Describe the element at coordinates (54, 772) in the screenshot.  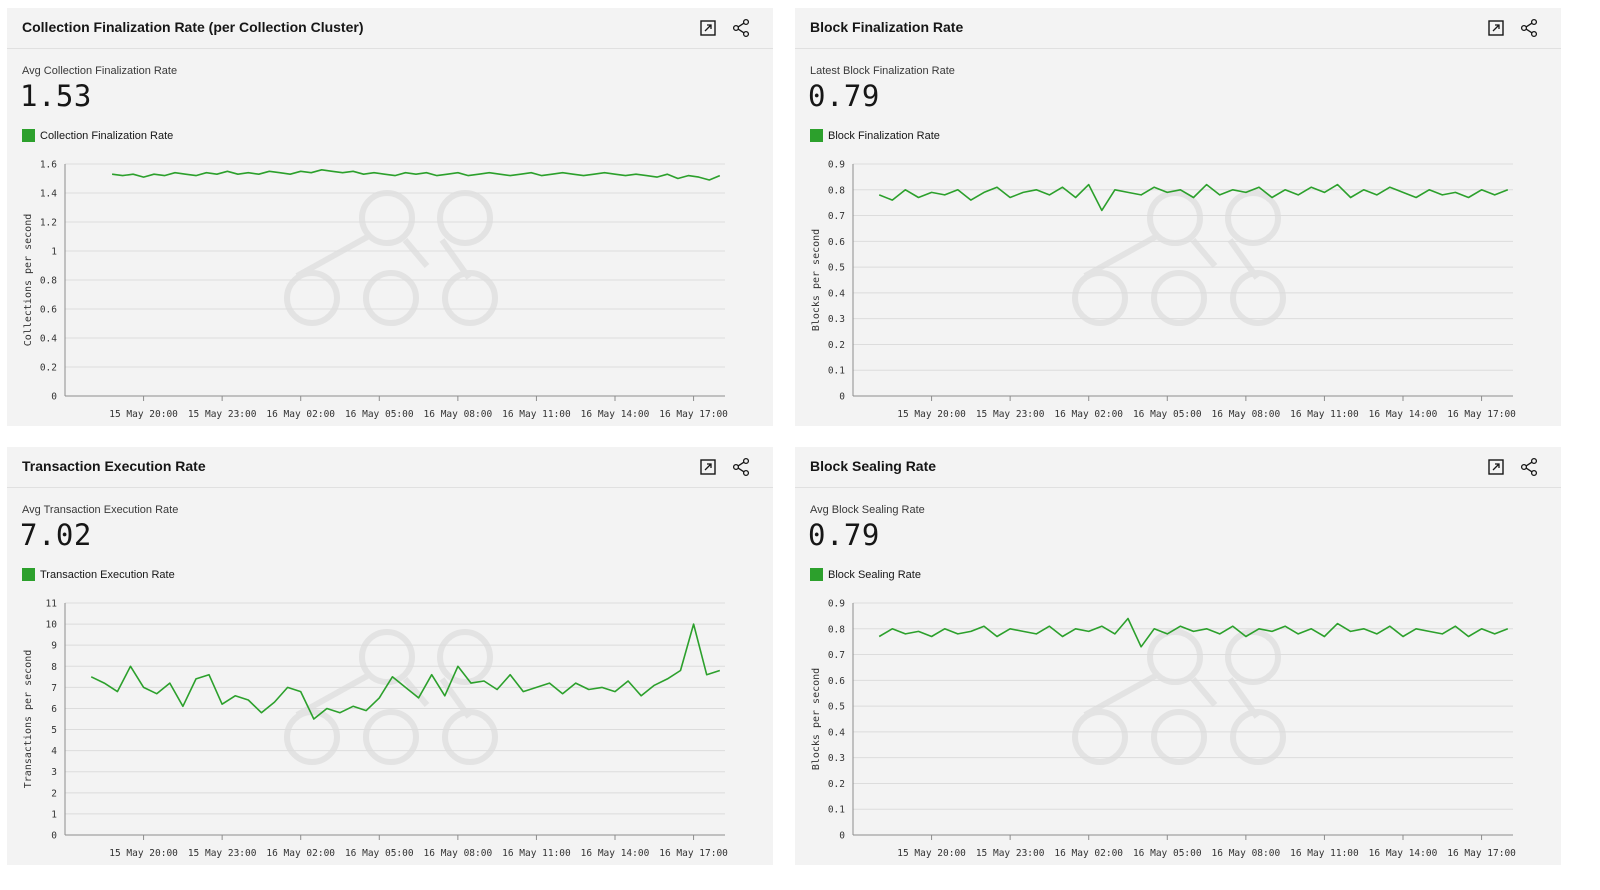
I see `y-tick-label: 3` at that location.